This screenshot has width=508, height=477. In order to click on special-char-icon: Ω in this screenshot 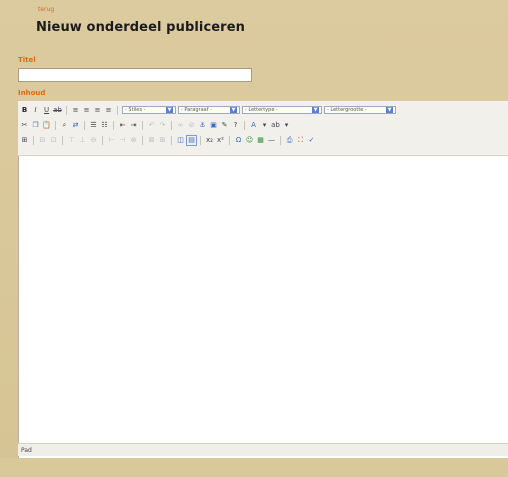, I will do `click(238, 140)`.